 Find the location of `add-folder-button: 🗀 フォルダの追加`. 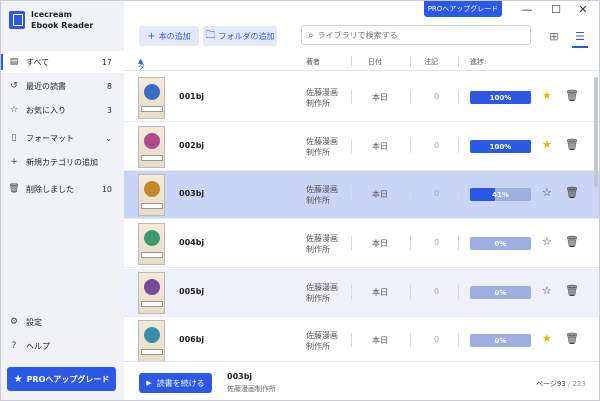

add-folder-button: 🗀 フォルダの追加 is located at coordinates (240, 36).